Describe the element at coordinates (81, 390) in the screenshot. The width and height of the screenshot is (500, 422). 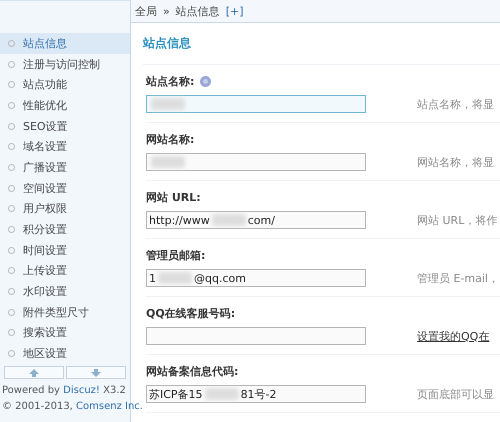
I see `discuz-link: Discuz!` at that location.